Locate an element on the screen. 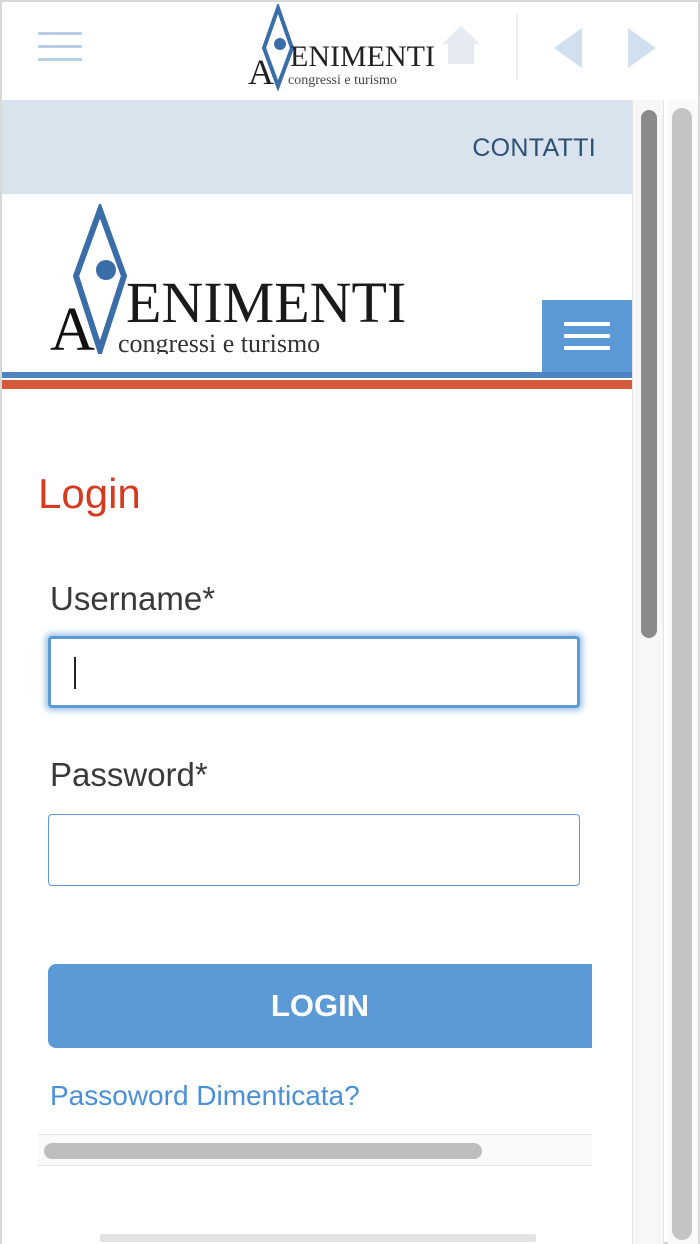 The image size is (700, 1244). toolbar-logo-graphic: A ENIMENTI congressi e turismo is located at coordinates (341, 46).